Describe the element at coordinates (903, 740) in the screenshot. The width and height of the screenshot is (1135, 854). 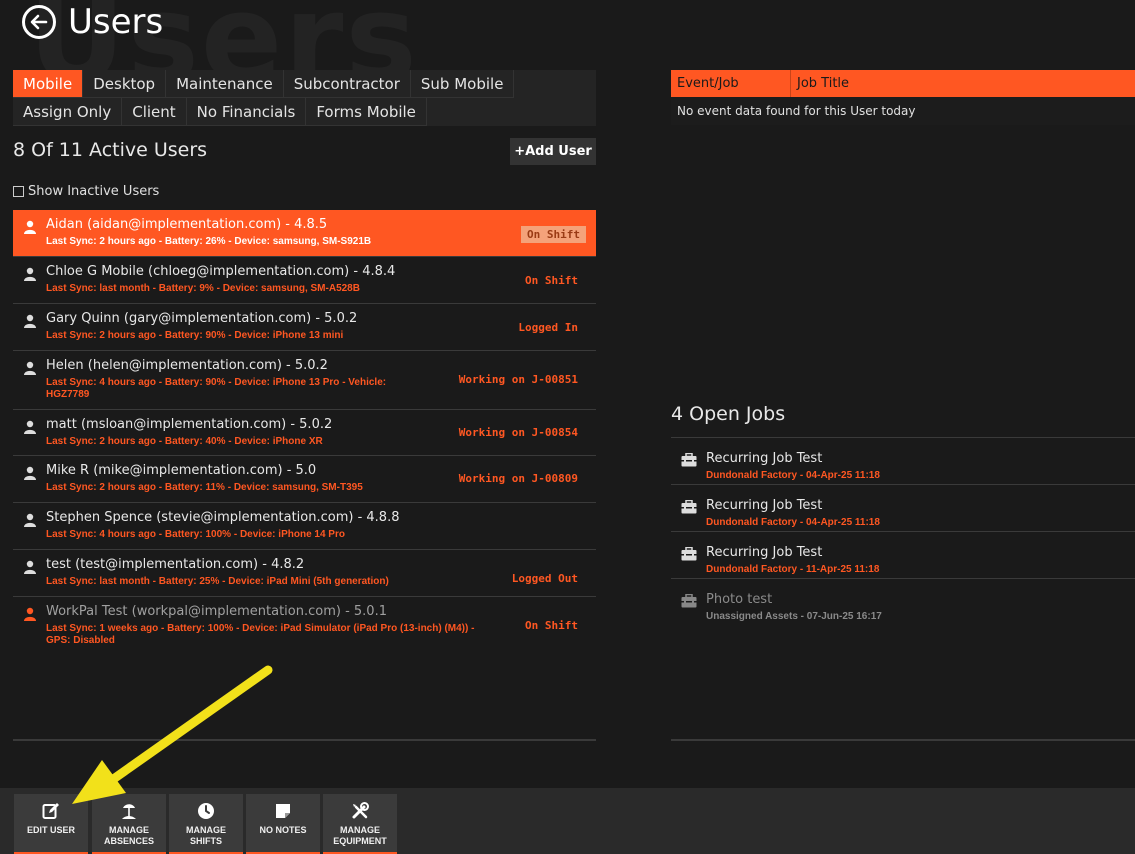
I see `jobs-panel-divider` at that location.